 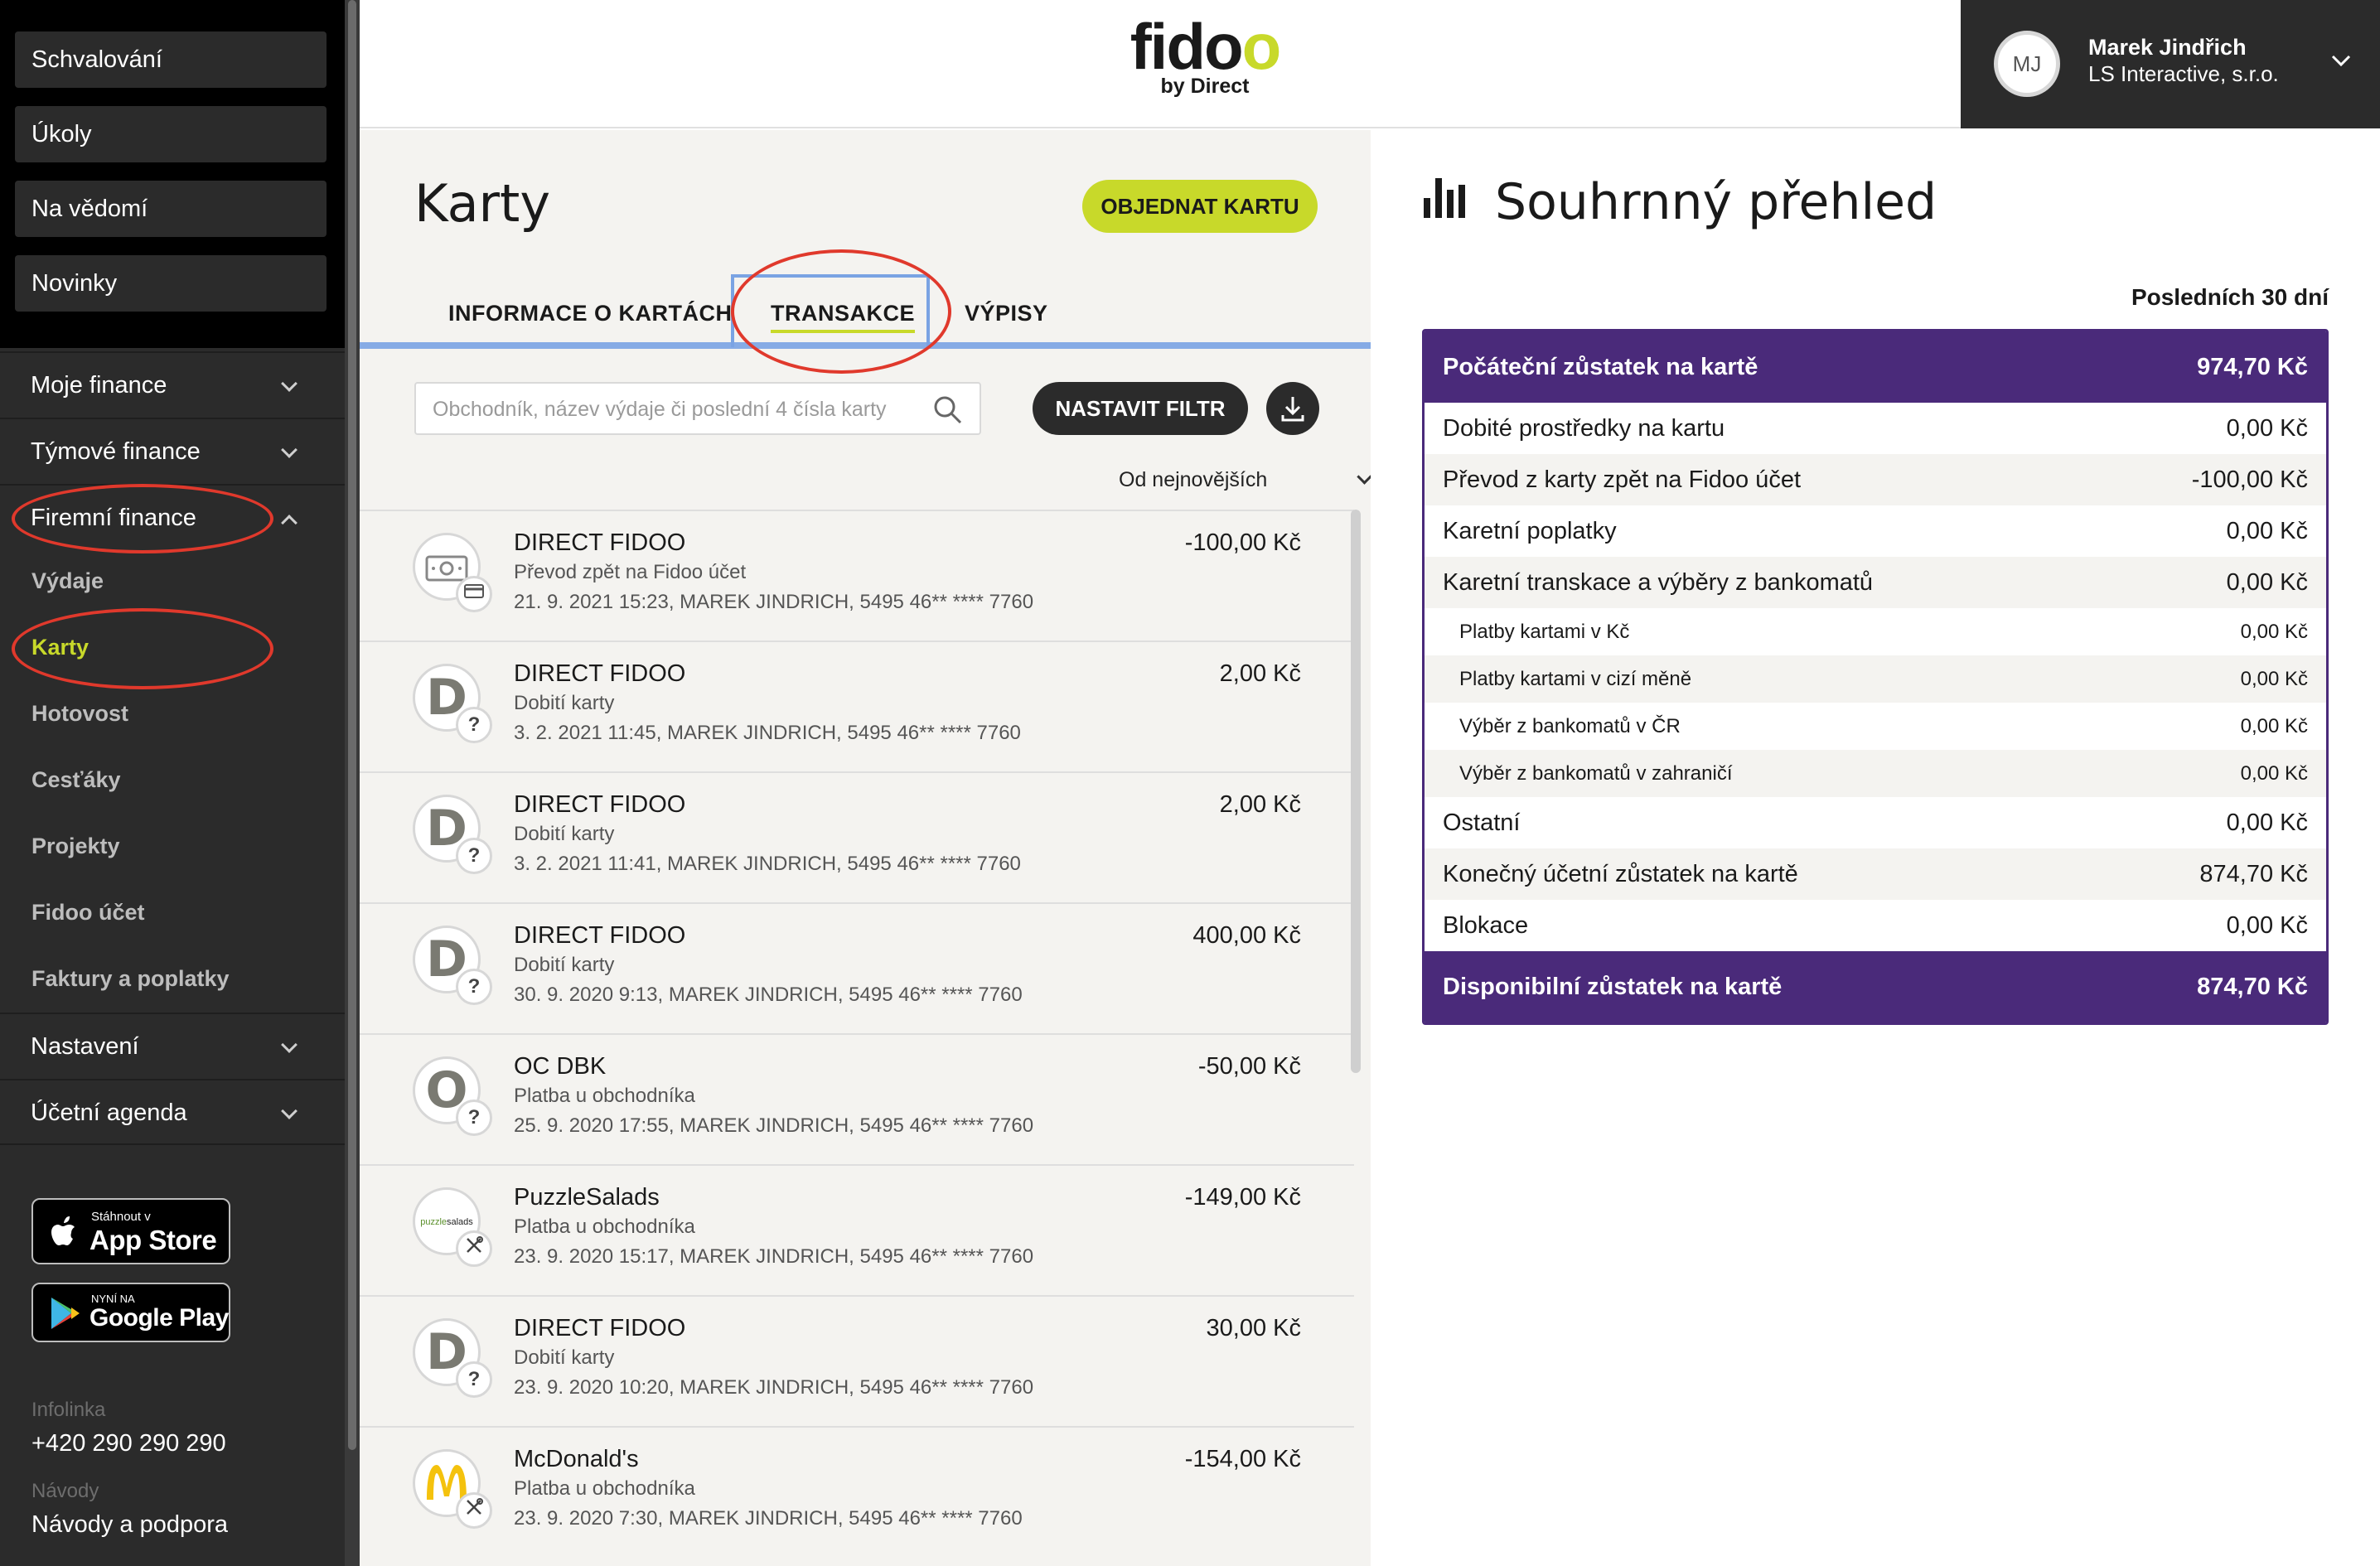 I want to click on sidebar-scrollbar, so click(x=352, y=783).